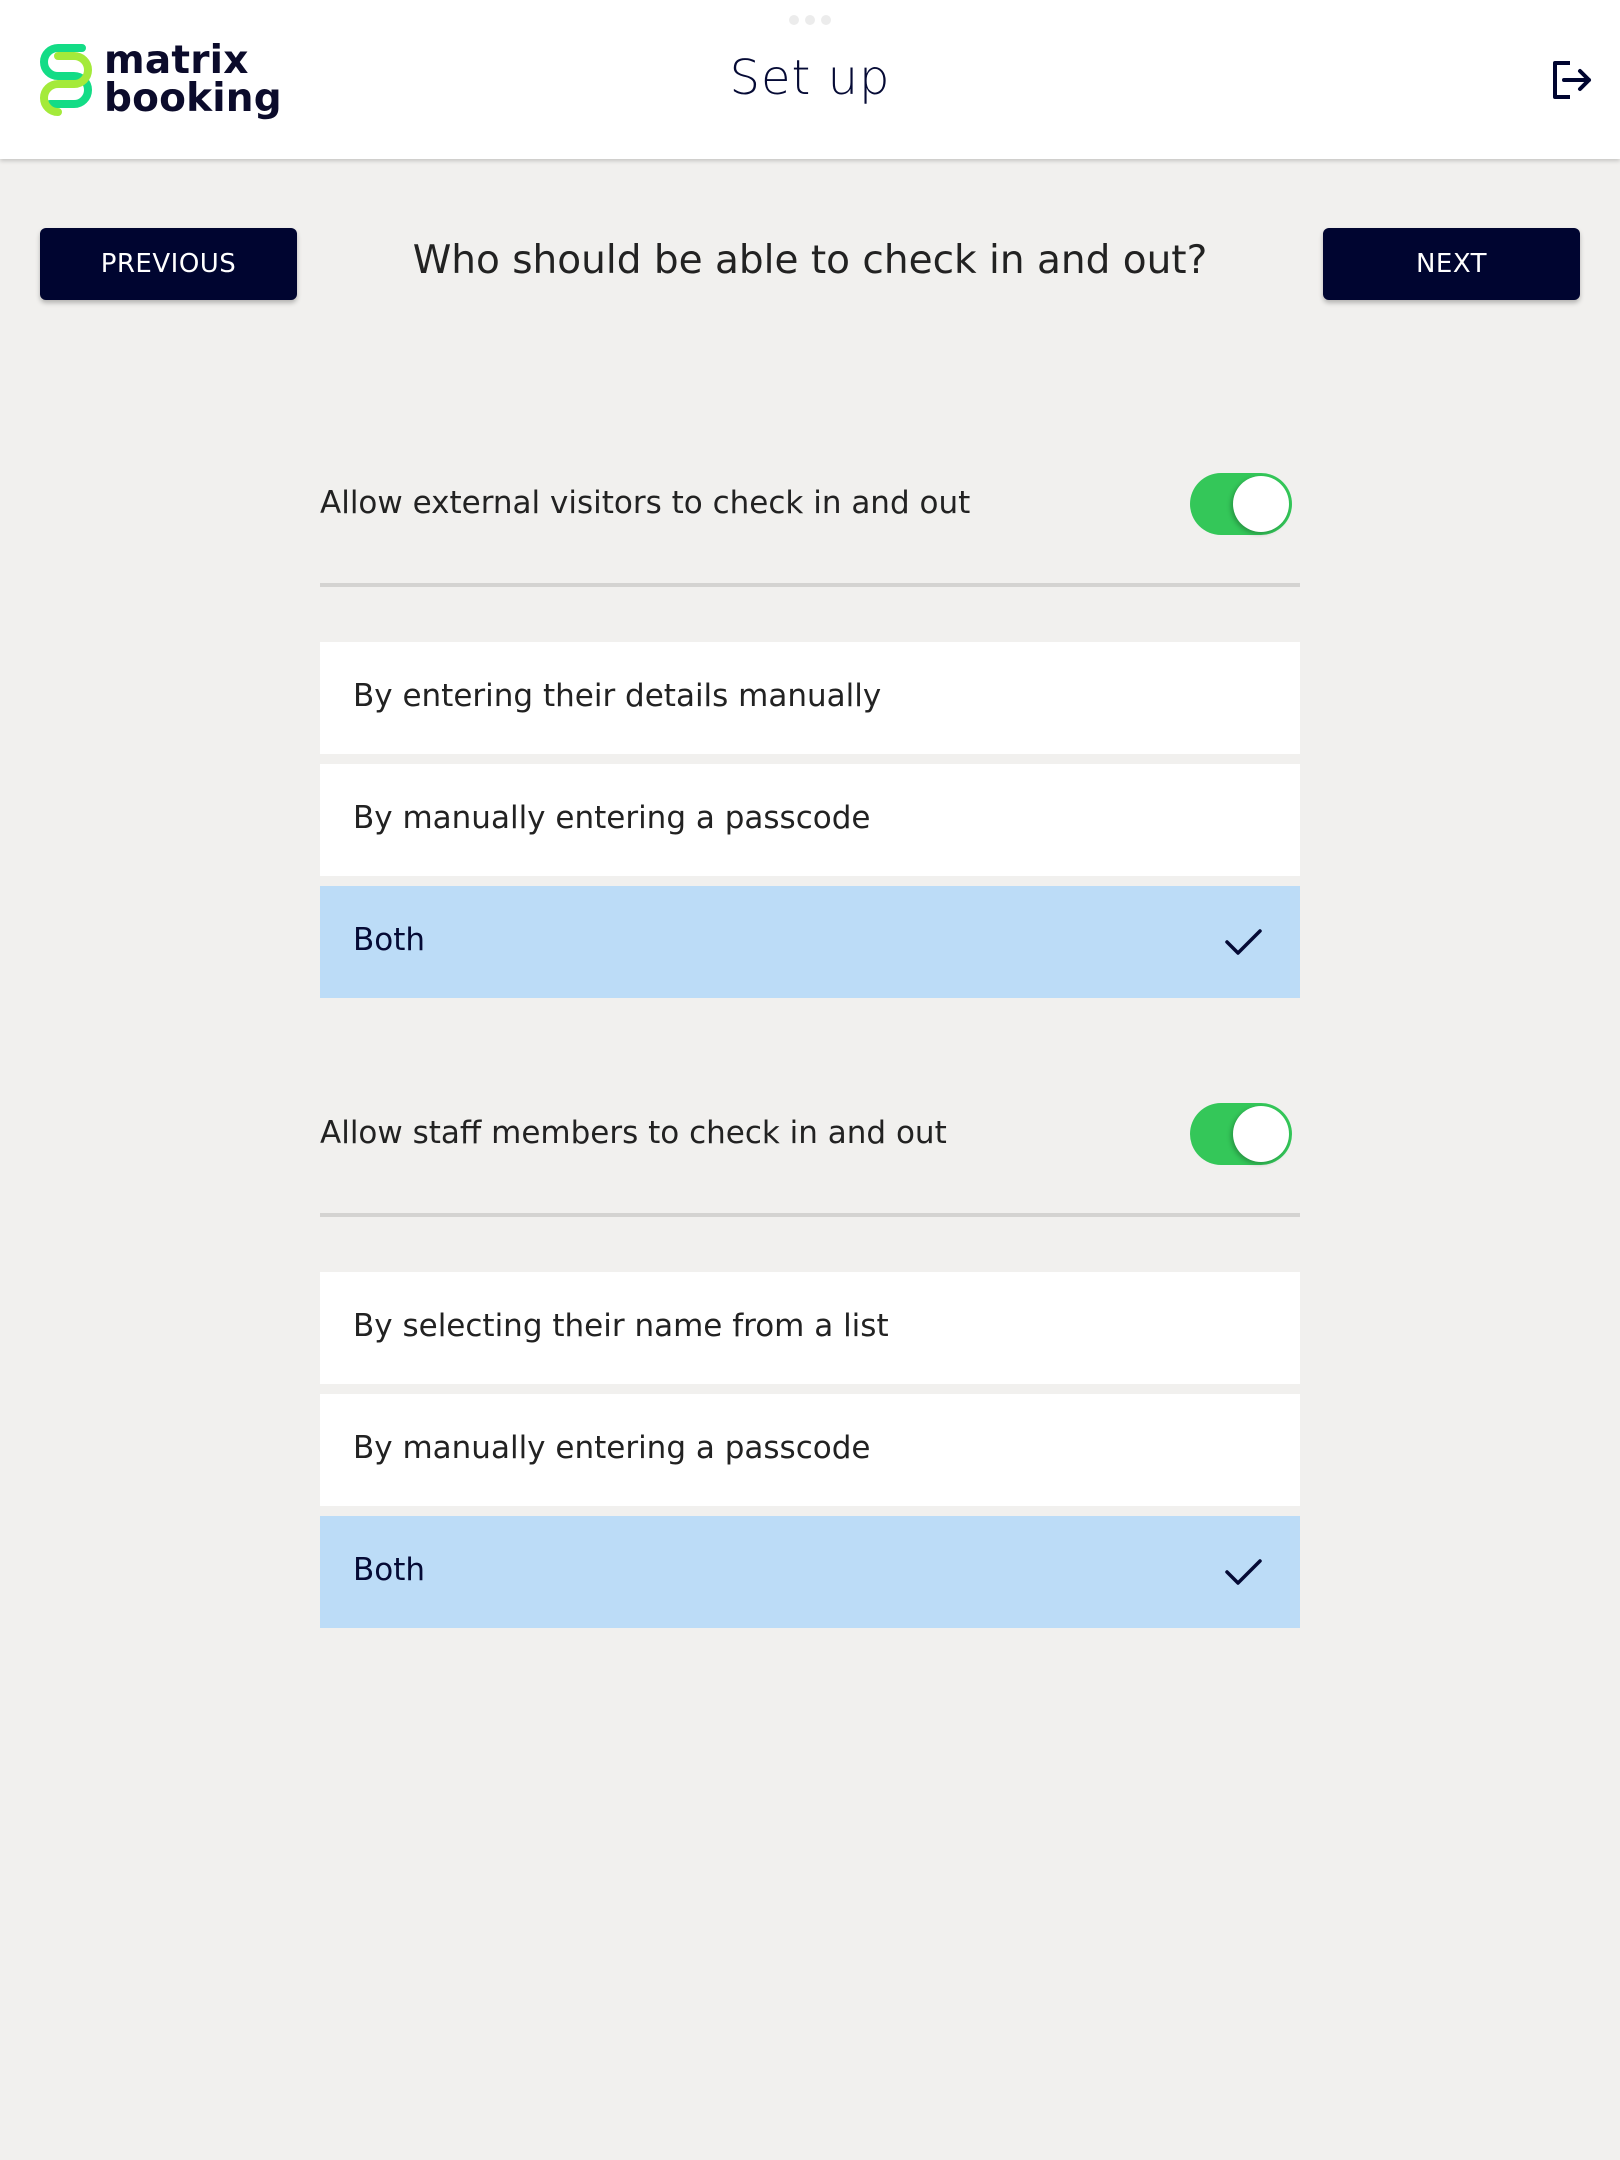 This screenshot has height=2160, width=1620. I want to click on app-header: matrix booking Set up, so click(810, 79).